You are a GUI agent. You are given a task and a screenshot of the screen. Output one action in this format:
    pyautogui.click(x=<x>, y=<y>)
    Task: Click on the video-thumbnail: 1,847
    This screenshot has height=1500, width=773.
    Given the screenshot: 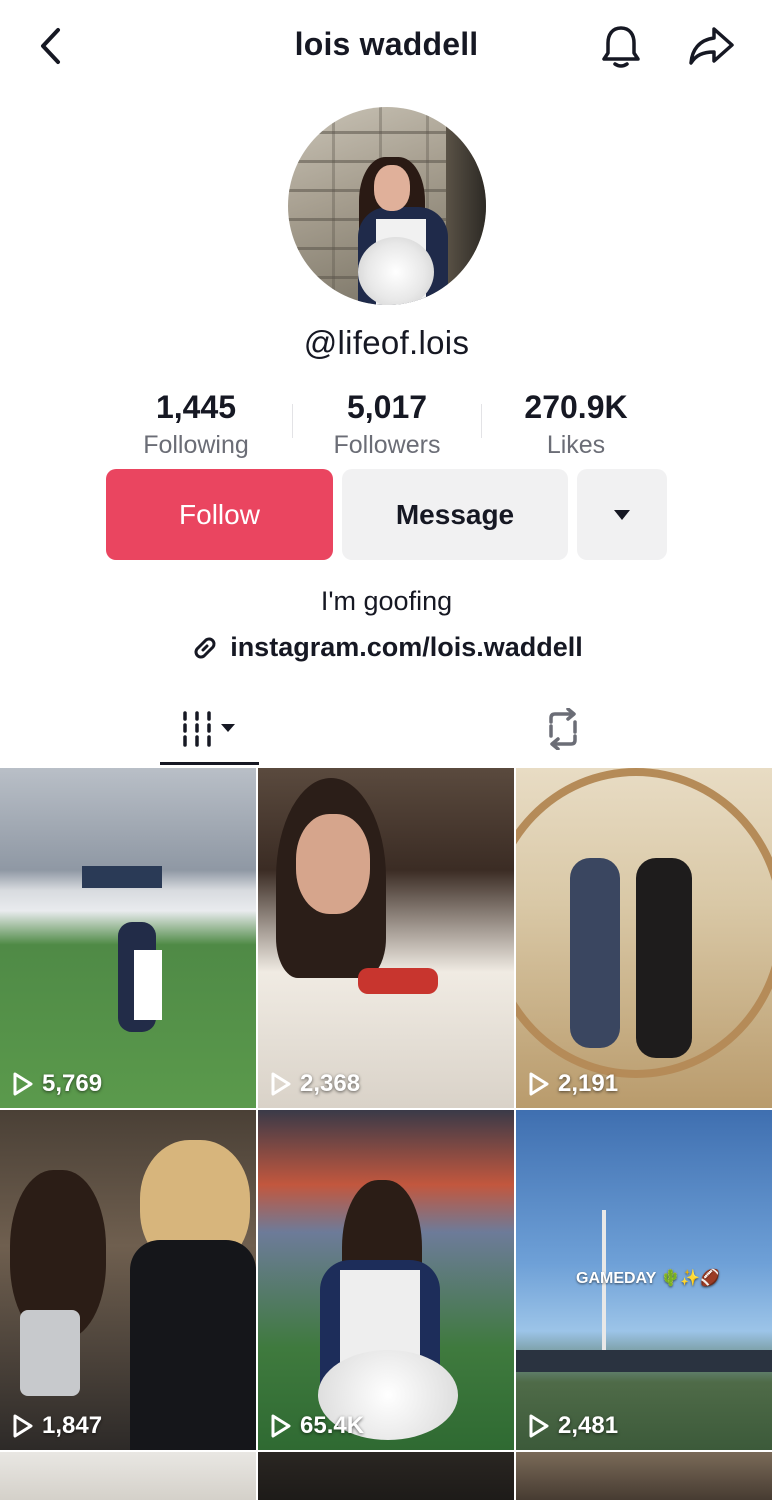 What is the action you would take?
    pyautogui.click(x=128, y=1280)
    